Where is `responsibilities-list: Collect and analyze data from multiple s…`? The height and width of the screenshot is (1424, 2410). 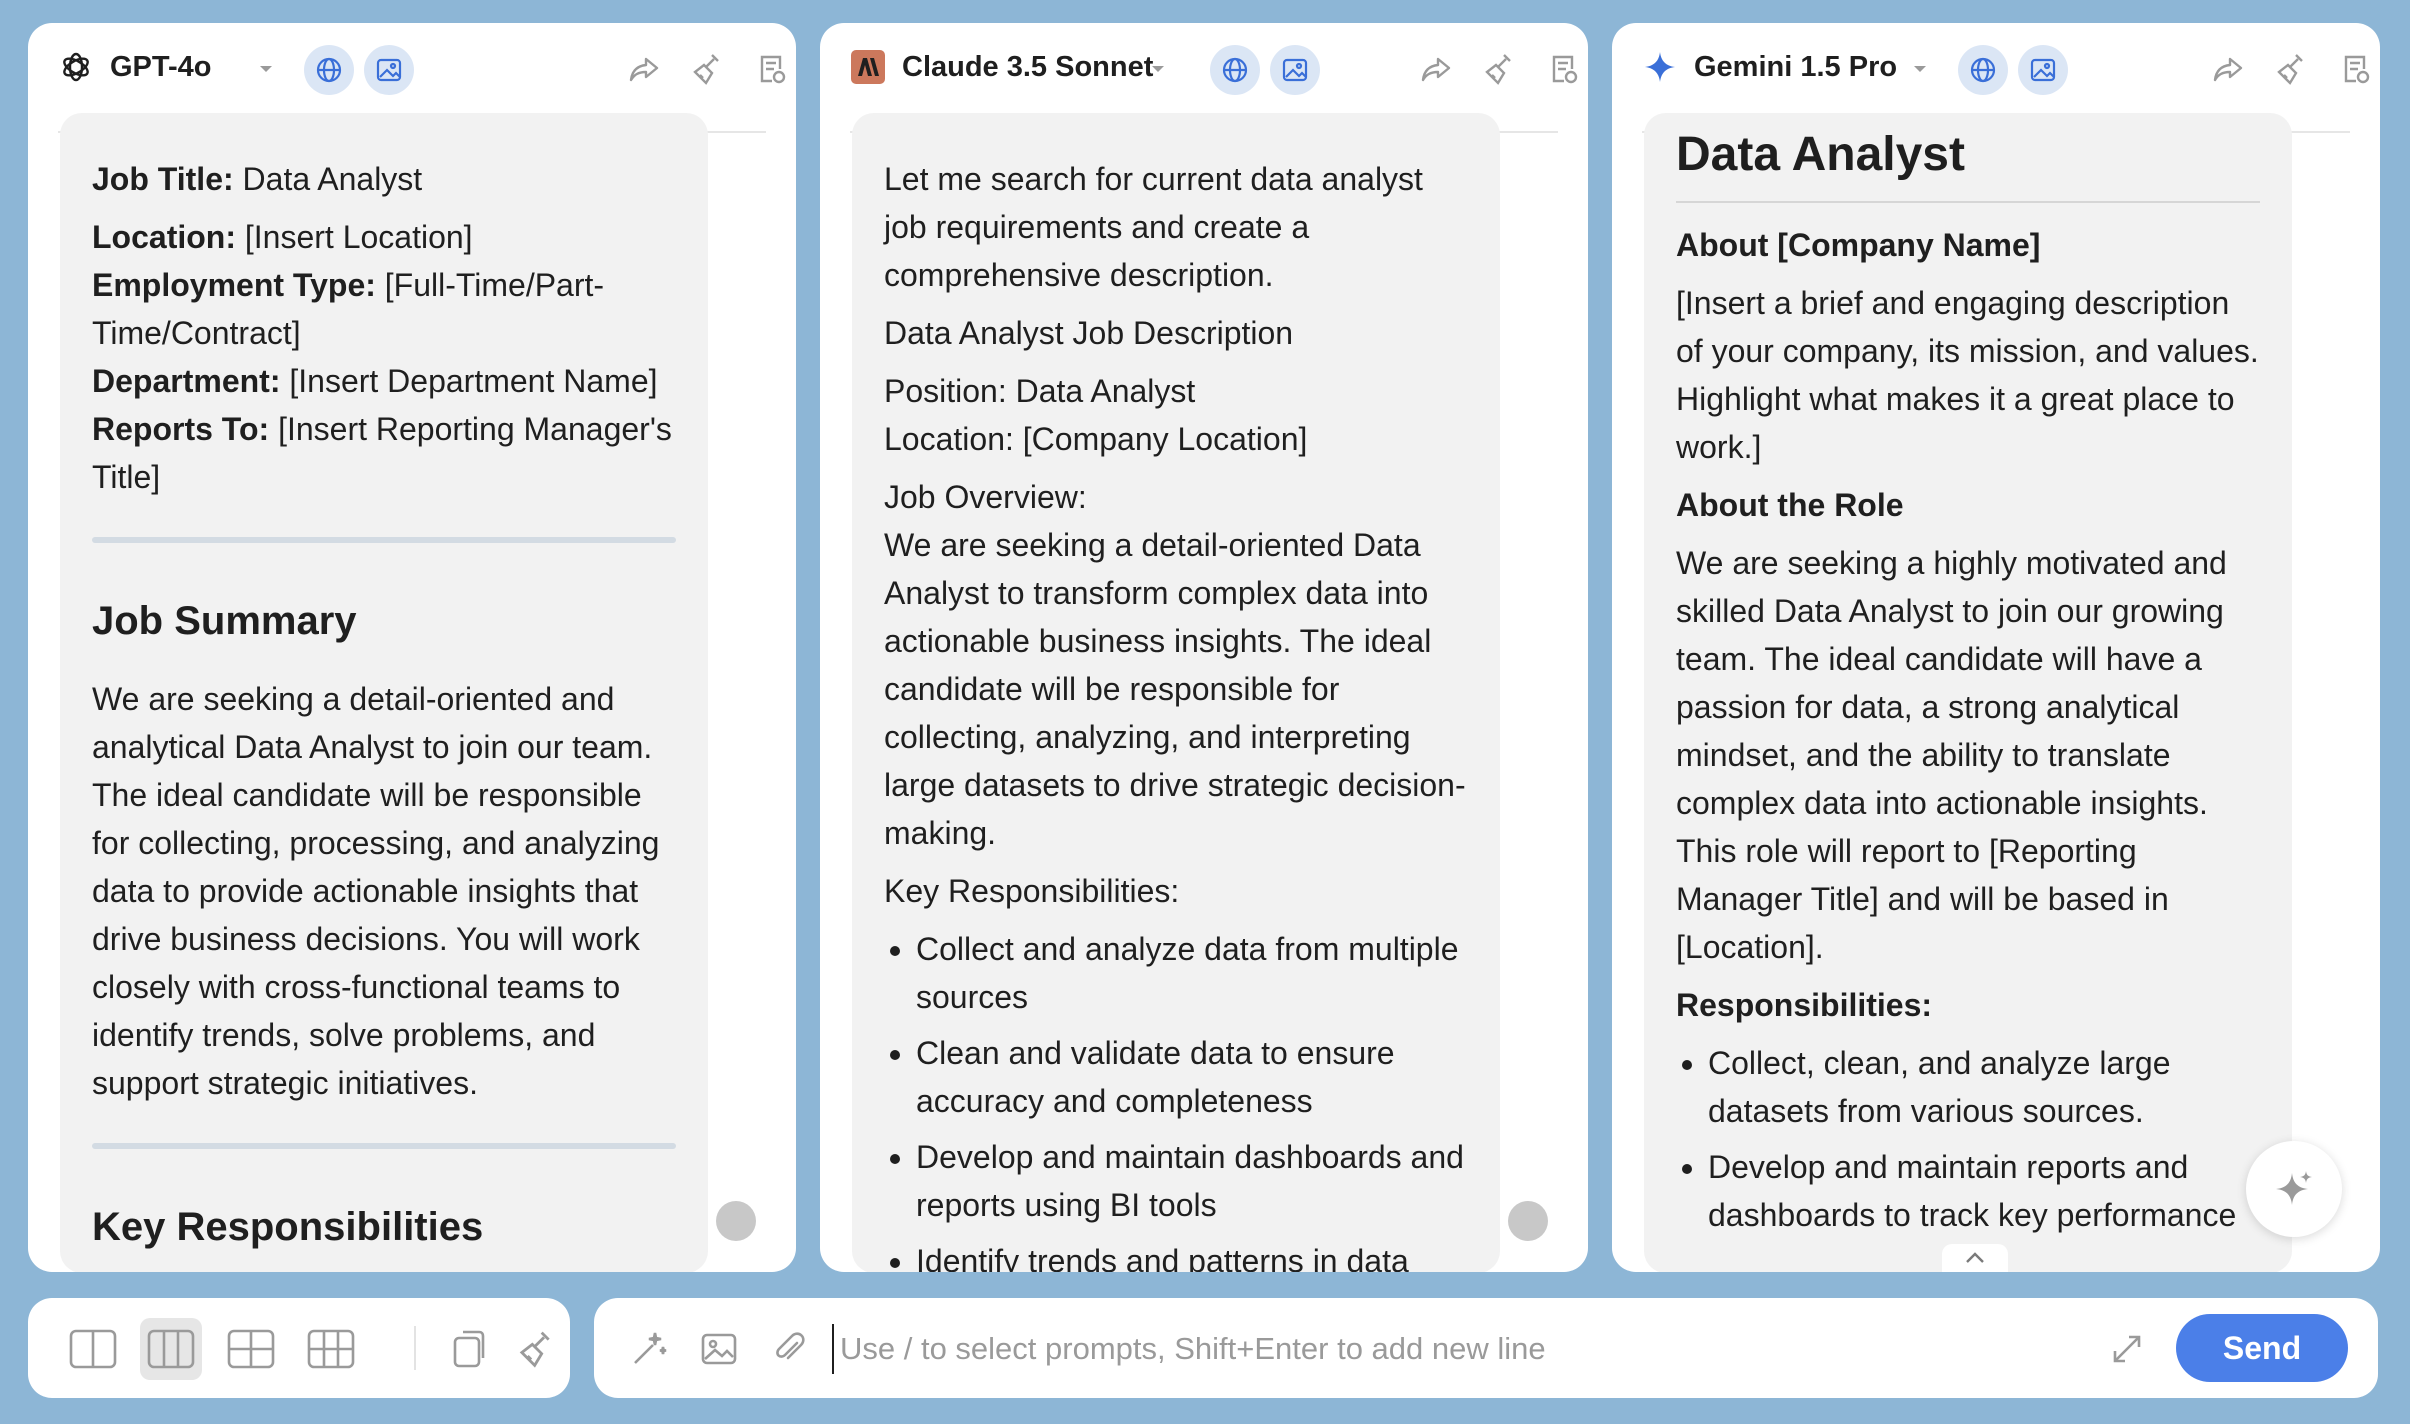 responsibilities-list: Collect and analyze data from multiple s… is located at coordinates (1176, 1098).